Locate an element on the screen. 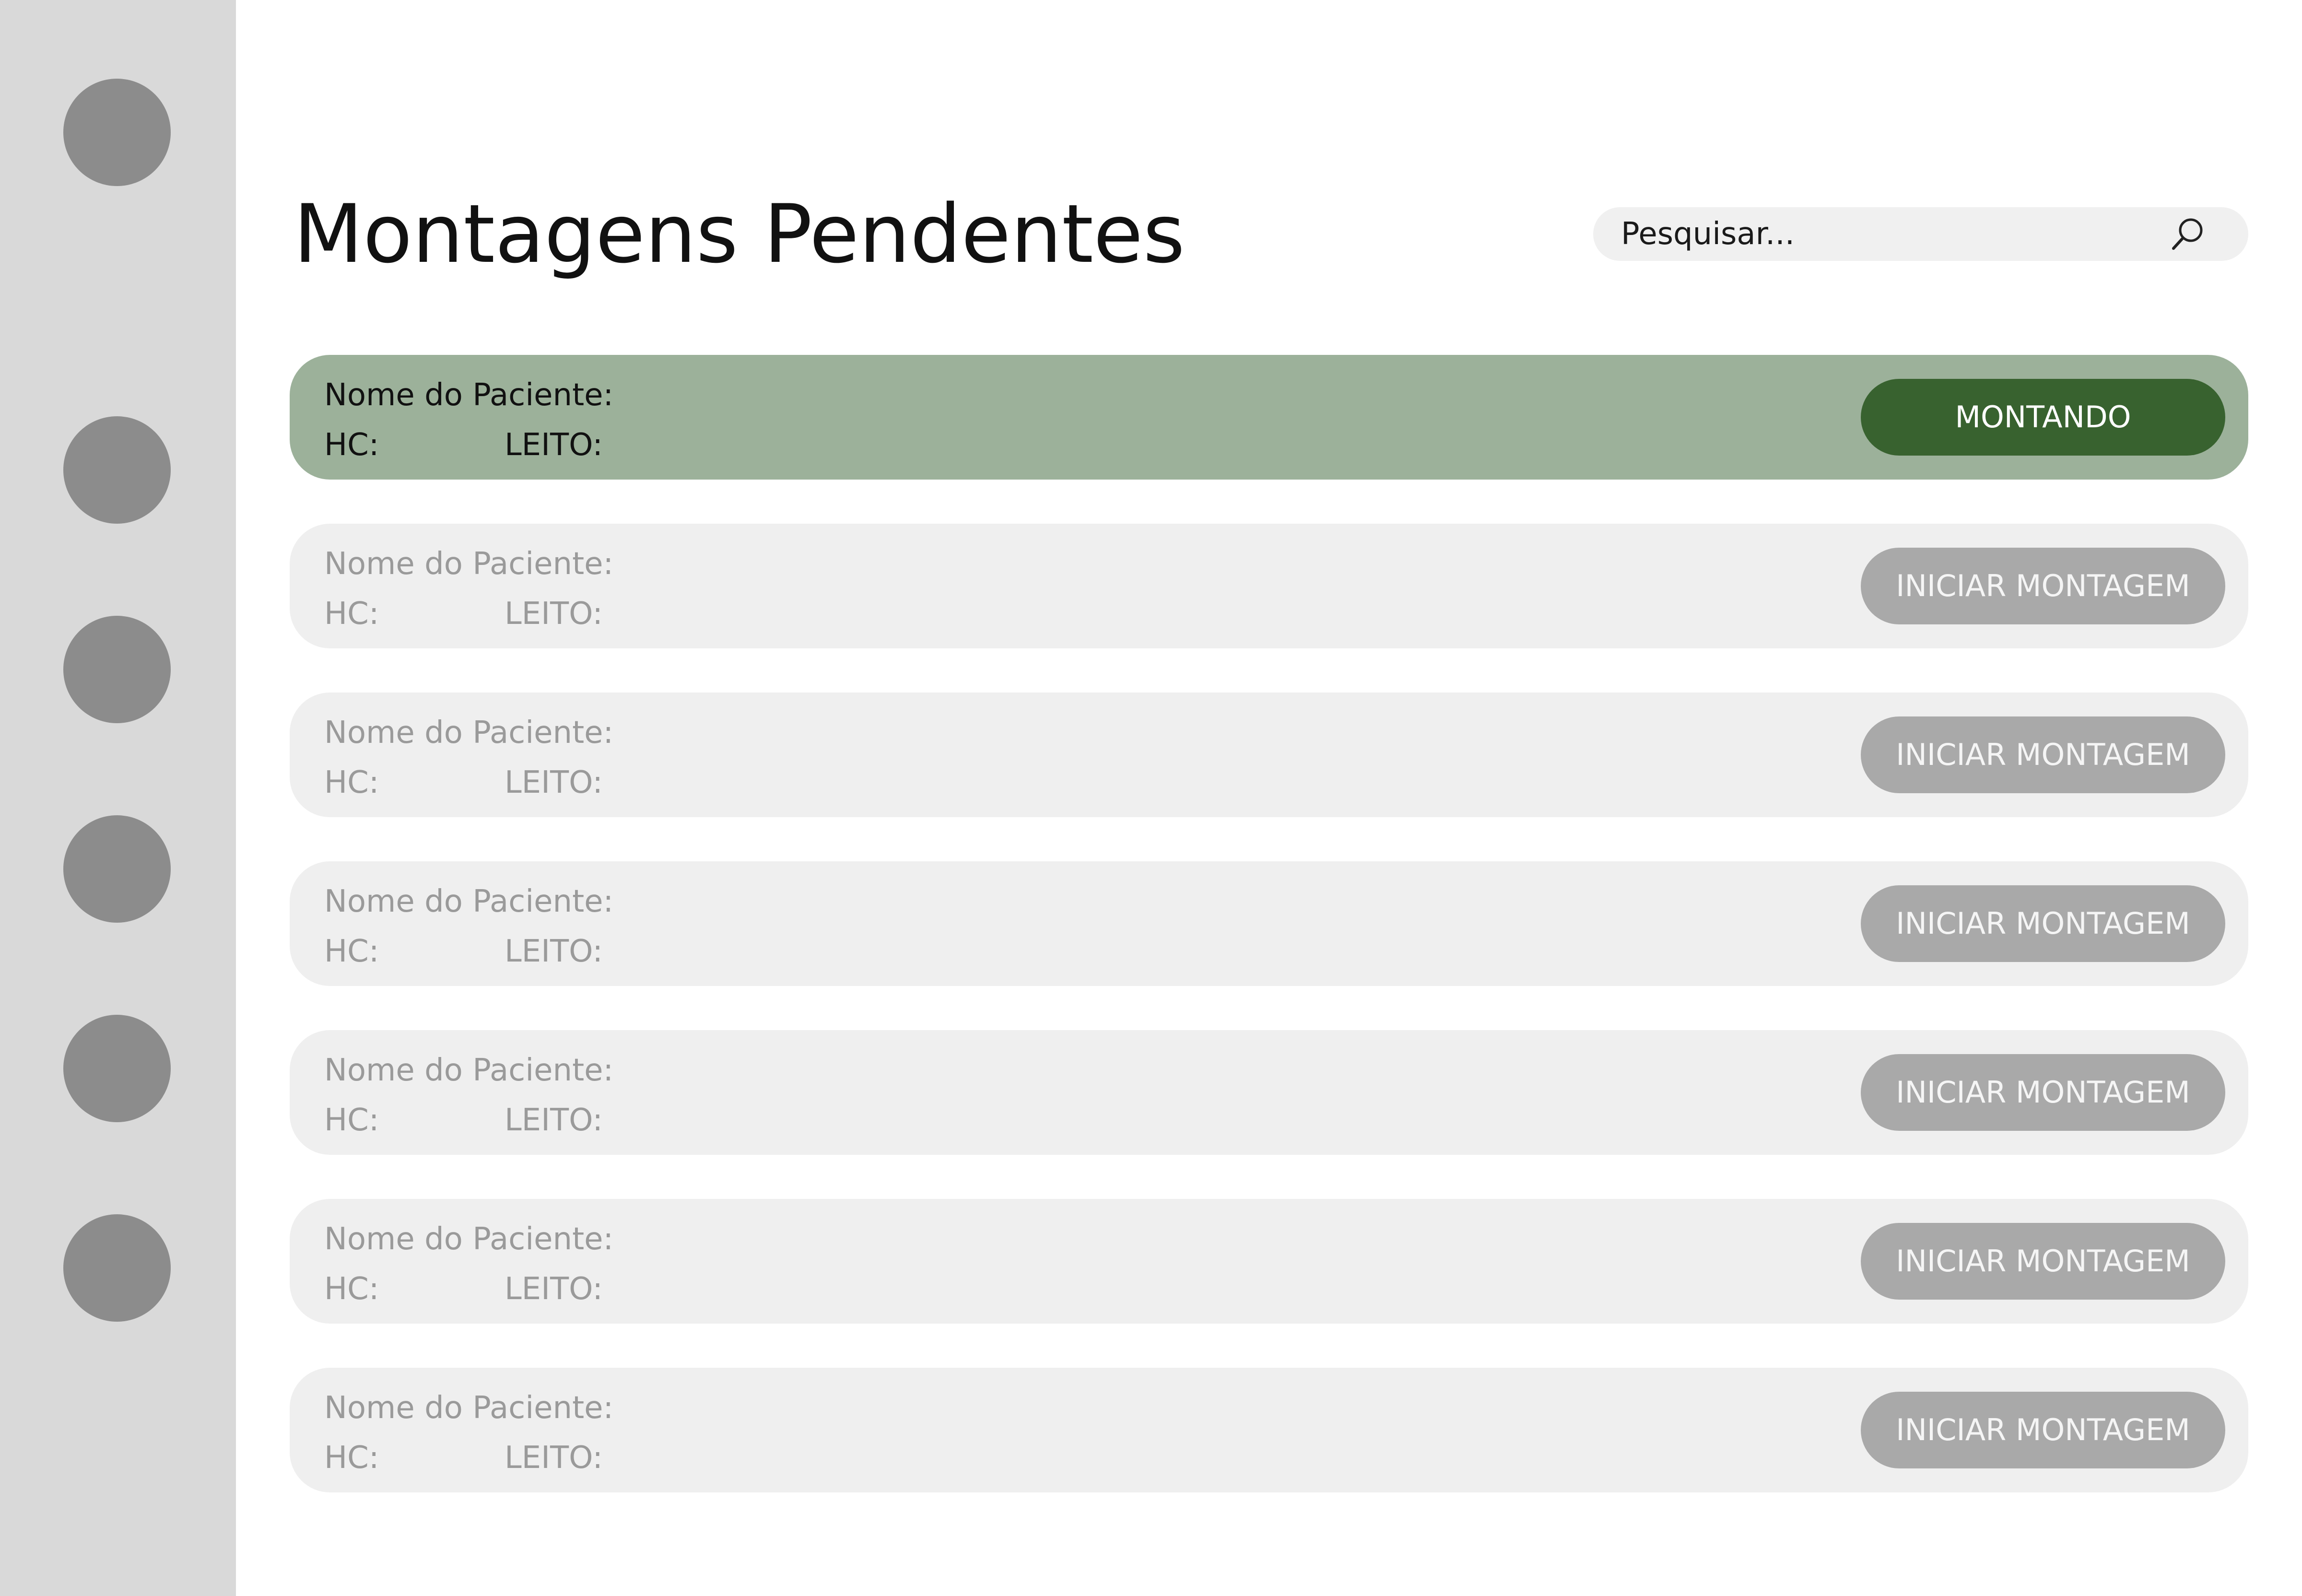  search-icon is located at coordinates (2188, 234).